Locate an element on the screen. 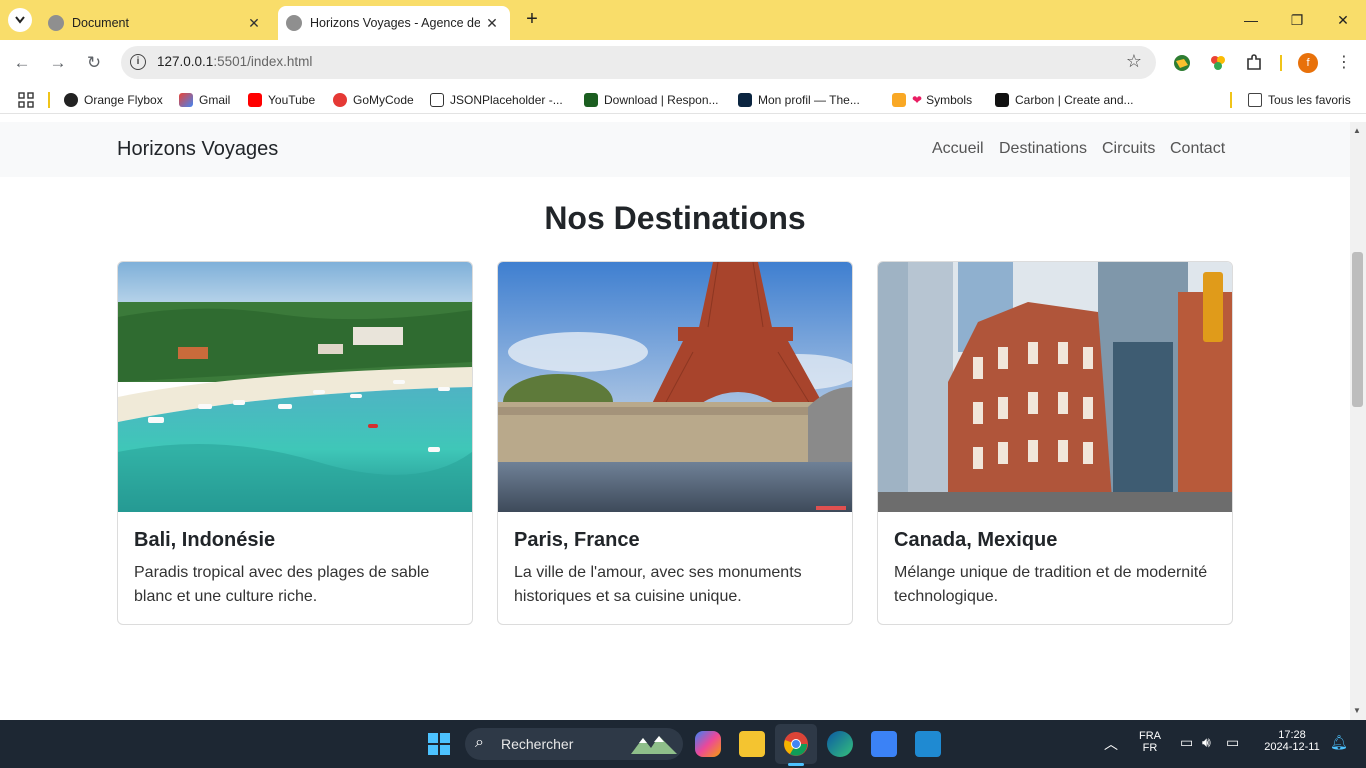 This screenshot has height=768, width=1366. nav-destinations: Destinations is located at coordinates (1043, 149).